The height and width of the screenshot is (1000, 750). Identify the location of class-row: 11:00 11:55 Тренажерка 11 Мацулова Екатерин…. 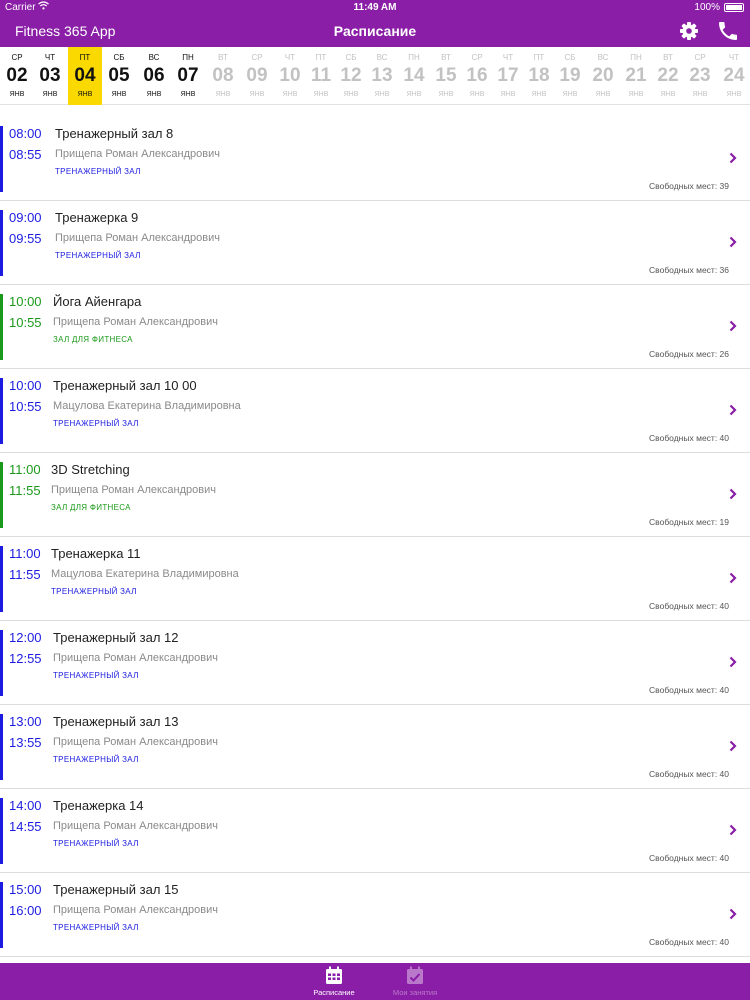
(375, 579).